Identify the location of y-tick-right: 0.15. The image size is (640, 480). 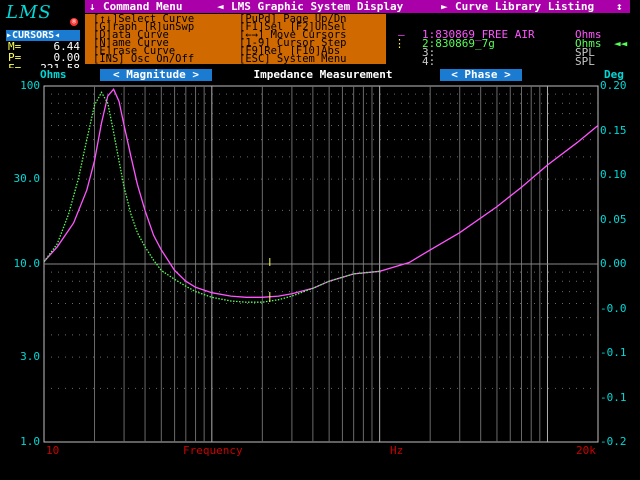
(613, 130).